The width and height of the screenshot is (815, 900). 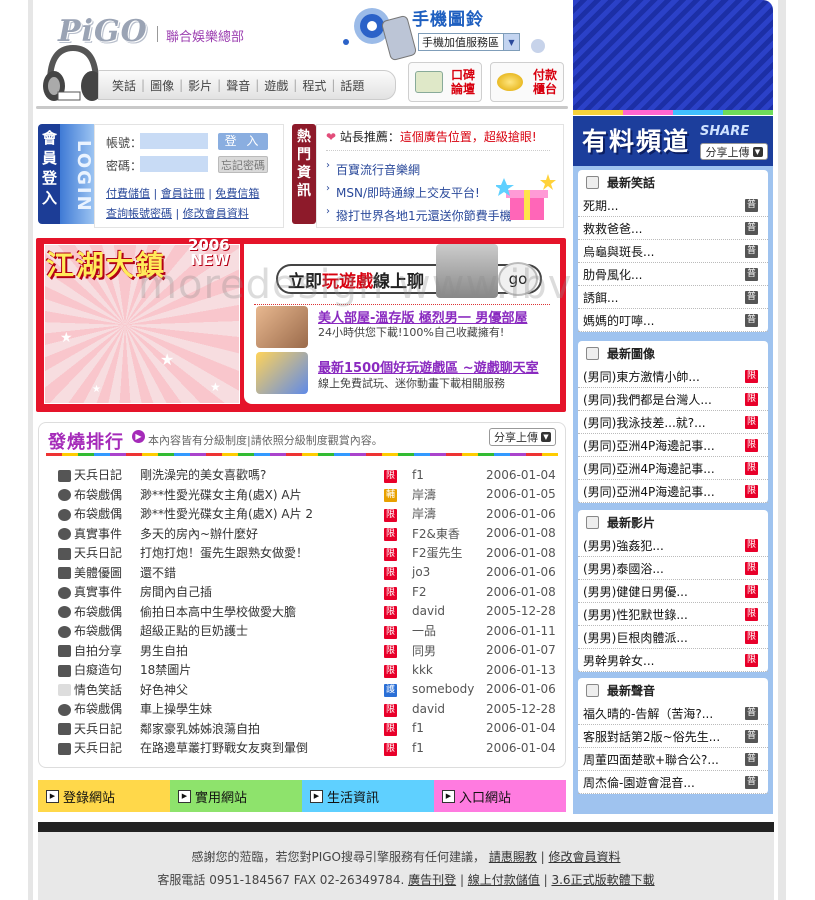 I want to click on footer-online-pay-link: 線上付款儲值, so click(x=504, y=880).